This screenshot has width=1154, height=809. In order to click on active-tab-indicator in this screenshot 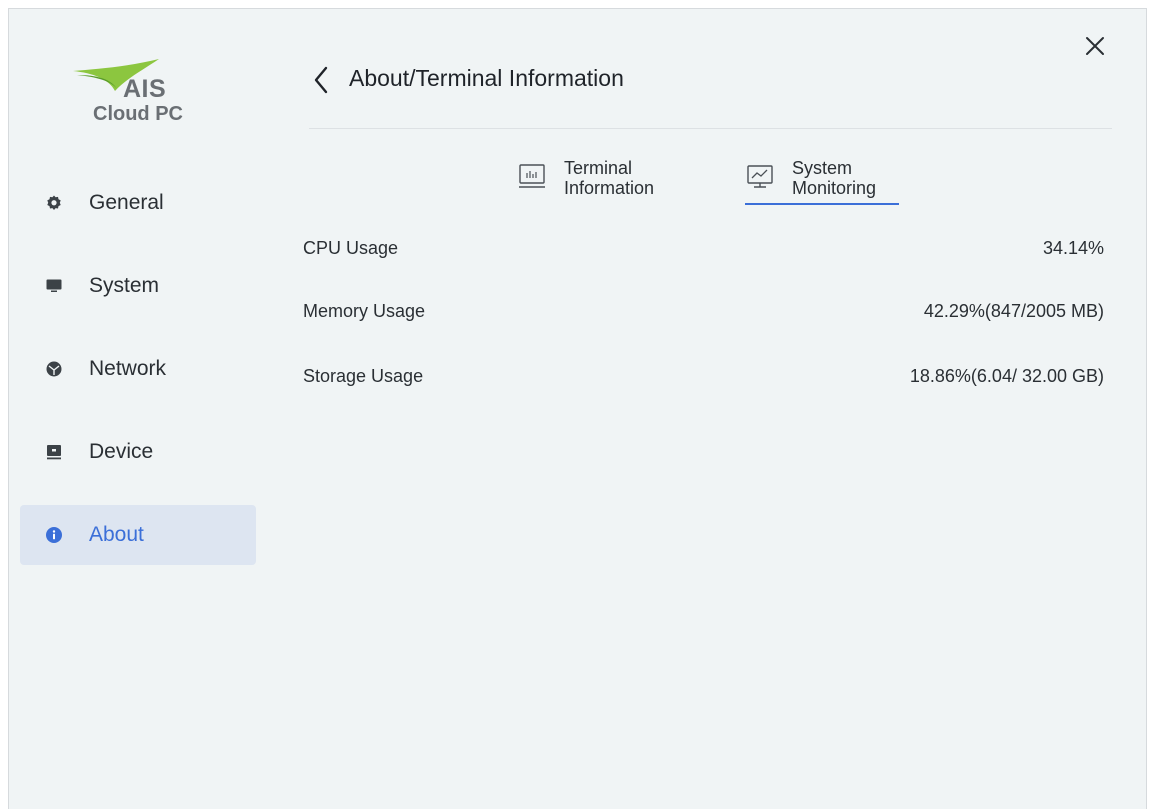, I will do `click(822, 204)`.